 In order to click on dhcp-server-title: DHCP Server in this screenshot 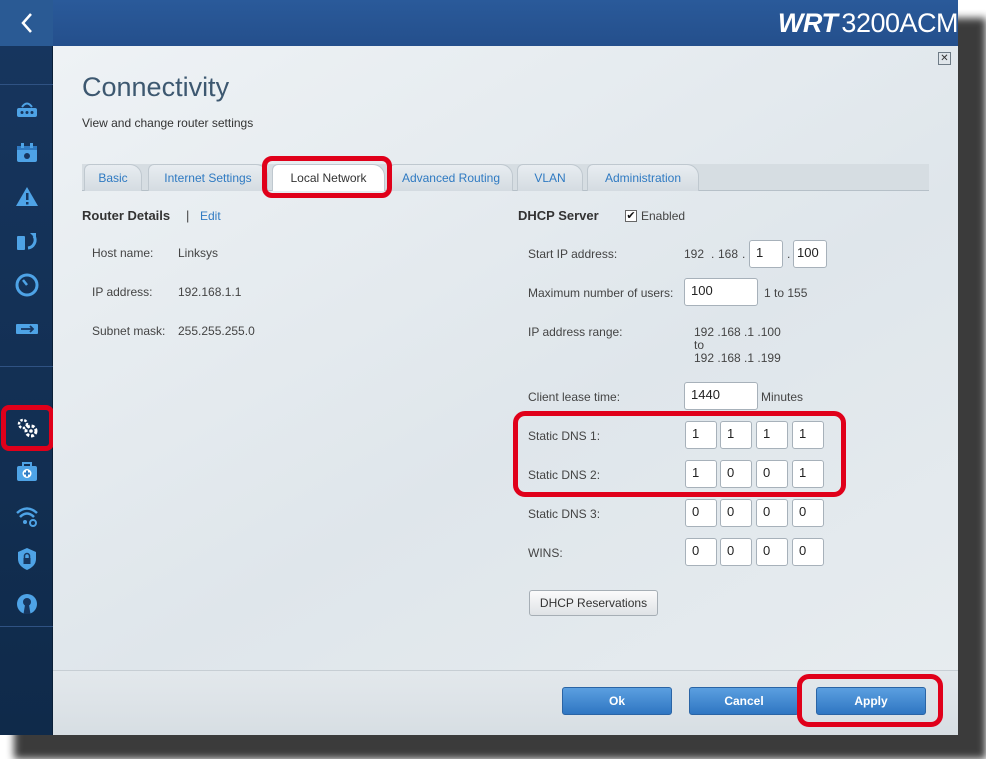, I will do `click(558, 215)`.